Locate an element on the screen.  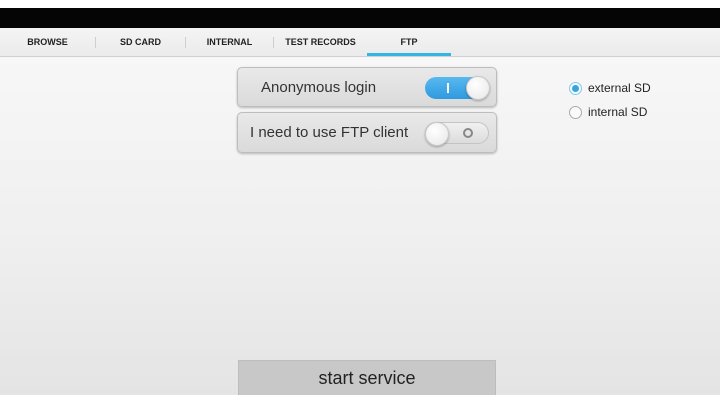
anonymous-login-label: Anonymous login is located at coordinates (319, 87).